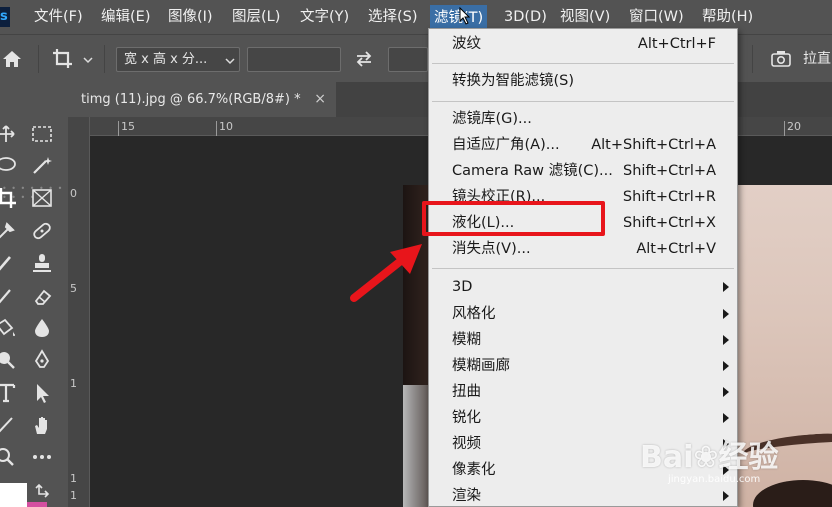  What do you see at coordinates (9, 425) in the screenshot?
I see `line-tool-icon` at bounding box center [9, 425].